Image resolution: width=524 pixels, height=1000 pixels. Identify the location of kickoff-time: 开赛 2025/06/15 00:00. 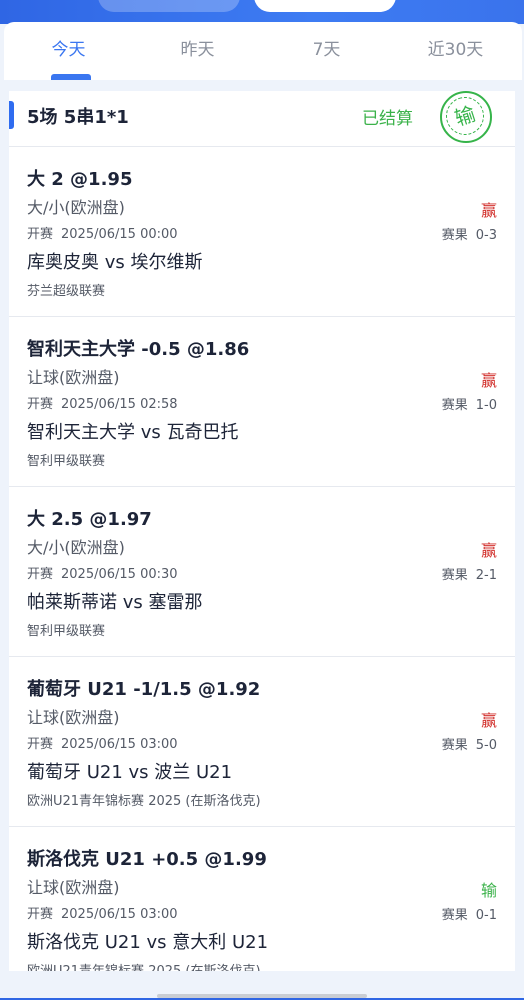
(102, 232).